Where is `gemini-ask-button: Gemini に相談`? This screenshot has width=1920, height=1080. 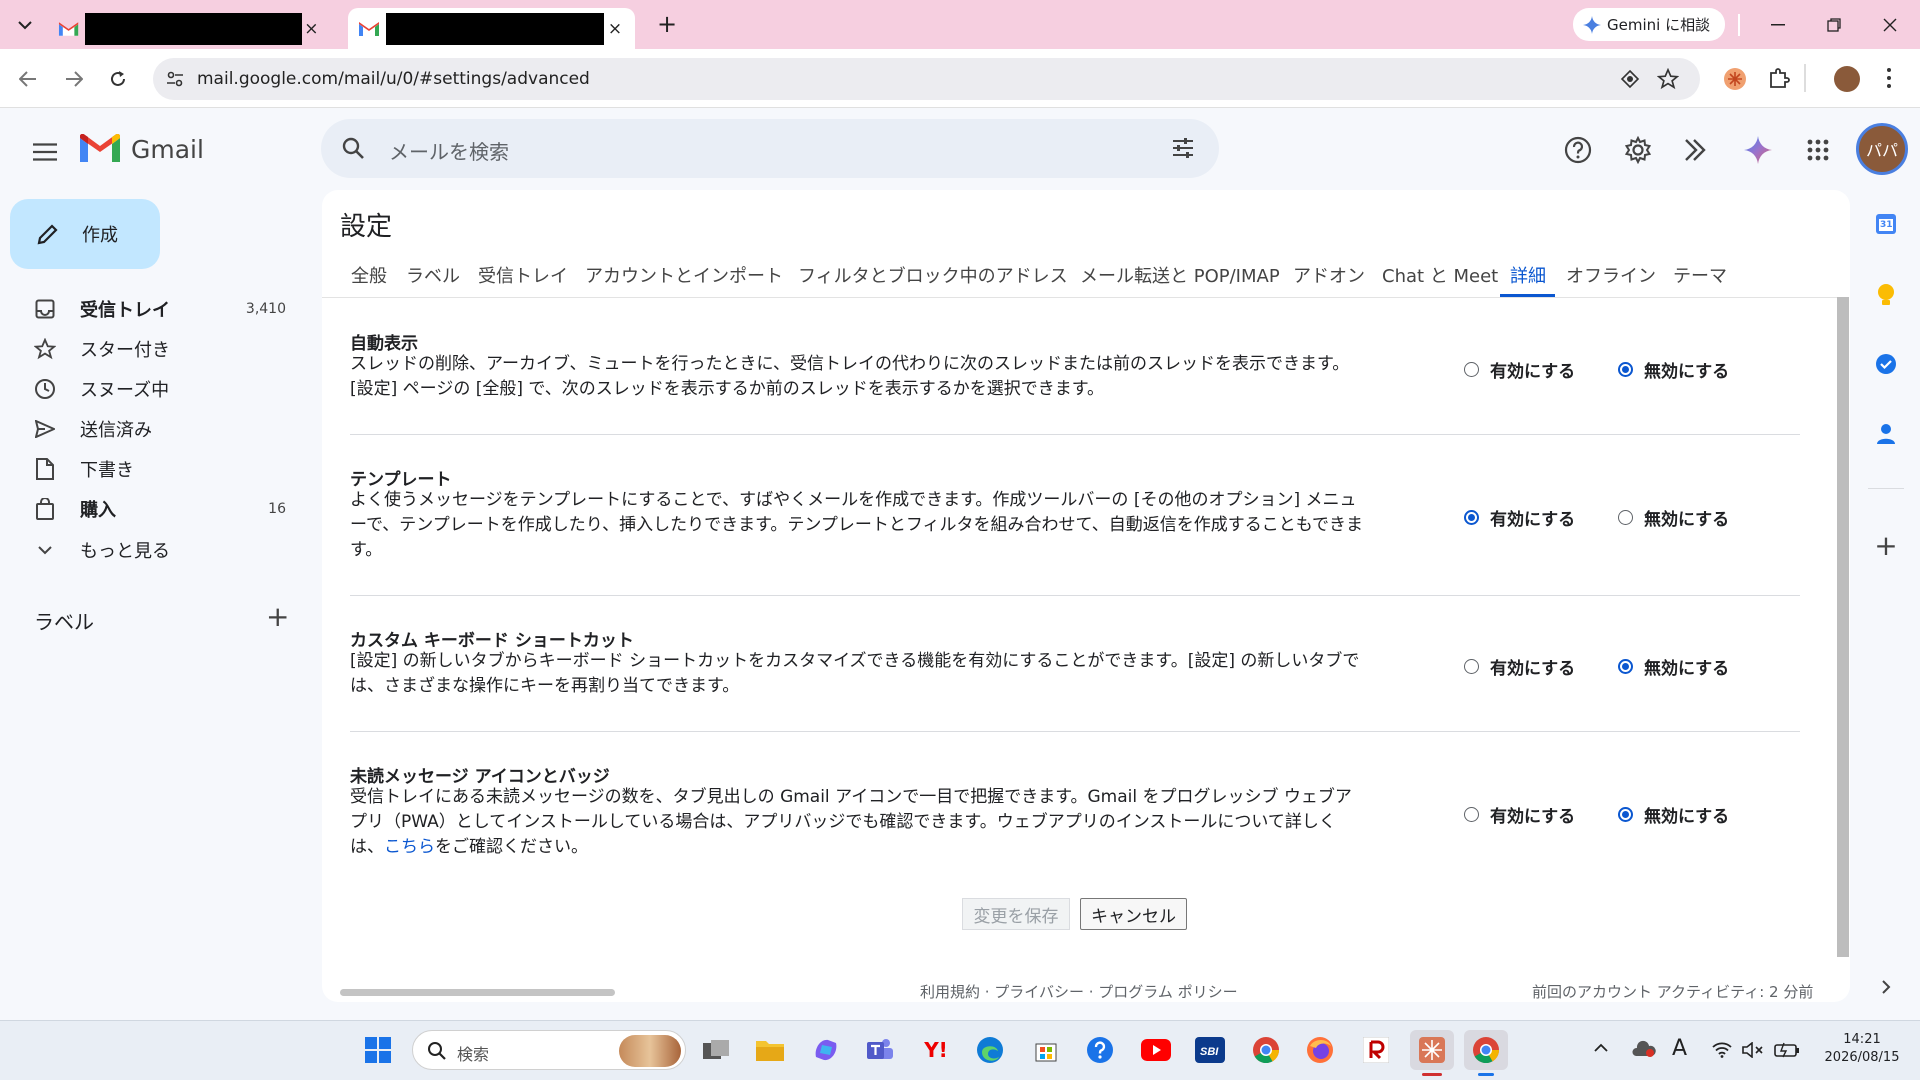 gemini-ask-button: Gemini に相談 is located at coordinates (1649, 24).